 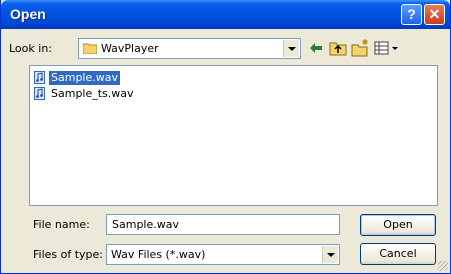 I want to click on back-arrow-icon, so click(x=316, y=48).